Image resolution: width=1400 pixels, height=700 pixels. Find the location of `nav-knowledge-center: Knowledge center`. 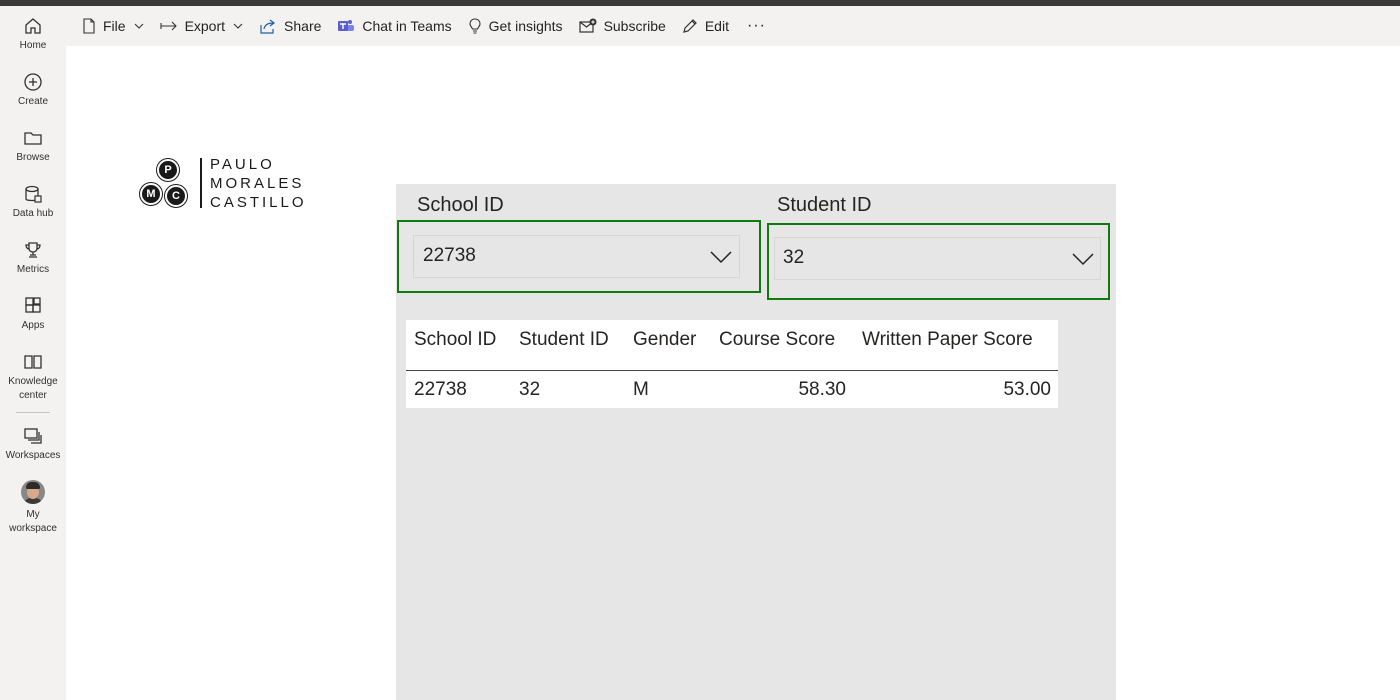

nav-knowledge-center: Knowledge center is located at coordinates (33, 377).